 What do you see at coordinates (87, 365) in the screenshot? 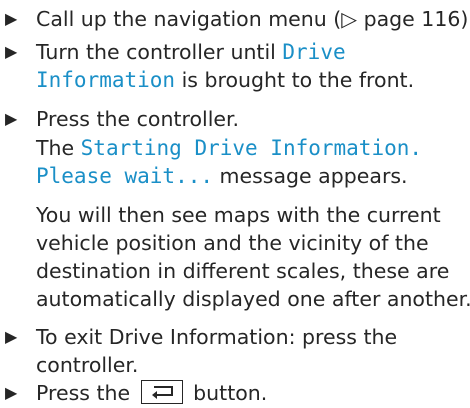
I see `step-5-cont: controller.` at bounding box center [87, 365].